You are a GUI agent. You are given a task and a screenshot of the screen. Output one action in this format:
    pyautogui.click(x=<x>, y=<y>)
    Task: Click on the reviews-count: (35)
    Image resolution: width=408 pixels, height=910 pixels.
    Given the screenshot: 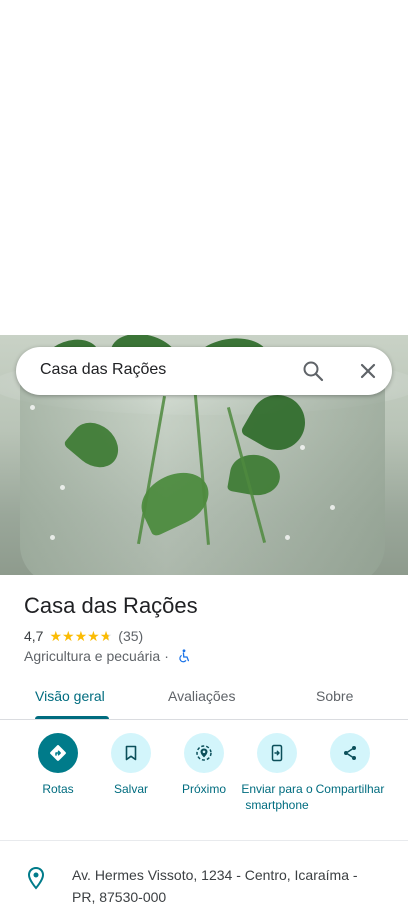 What is the action you would take?
    pyautogui.click(x=130, y=636)
    